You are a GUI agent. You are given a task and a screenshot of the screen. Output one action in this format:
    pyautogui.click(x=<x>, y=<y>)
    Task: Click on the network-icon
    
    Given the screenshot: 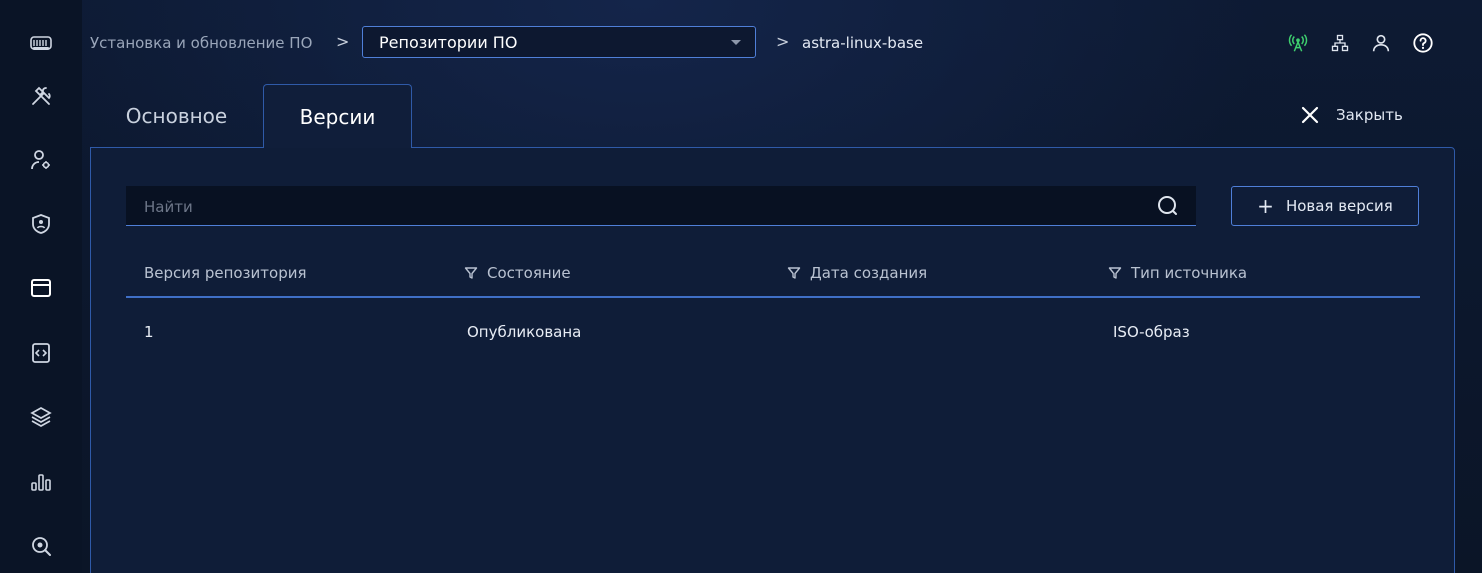 What is the action you would take?
    pyautogui.click(x=1340, y=43)
    